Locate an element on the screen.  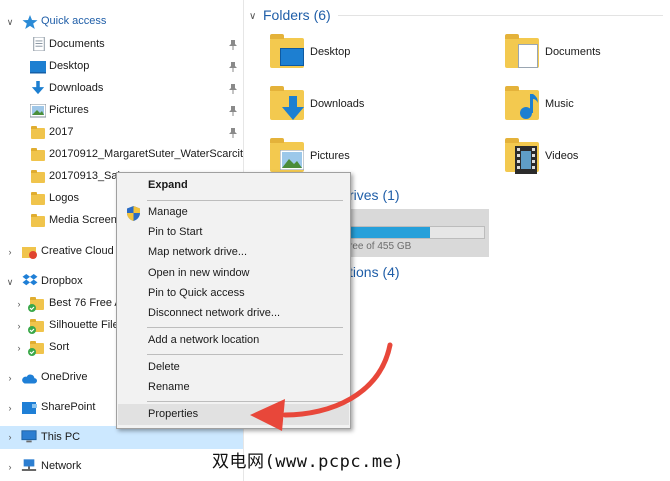
nav-label: Network is located at coordinates (61, 466).